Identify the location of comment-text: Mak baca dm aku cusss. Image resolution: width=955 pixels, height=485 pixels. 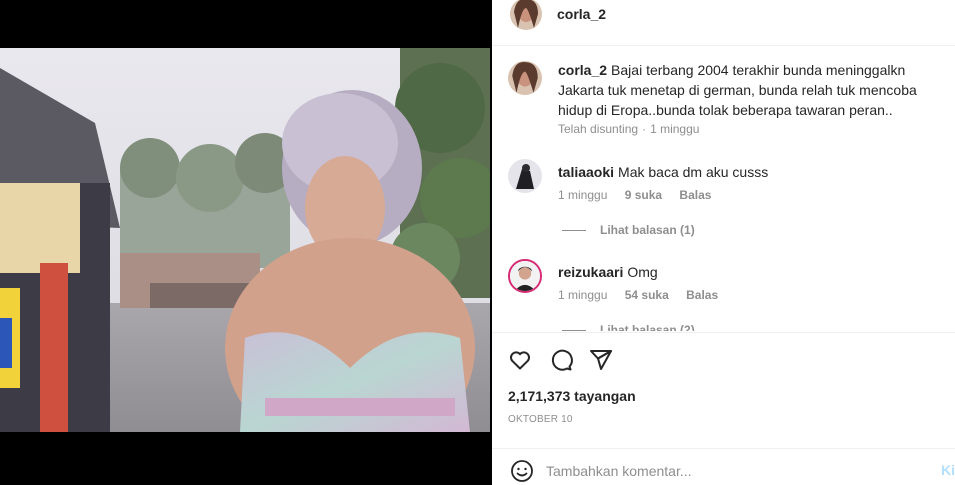
(693, 172).